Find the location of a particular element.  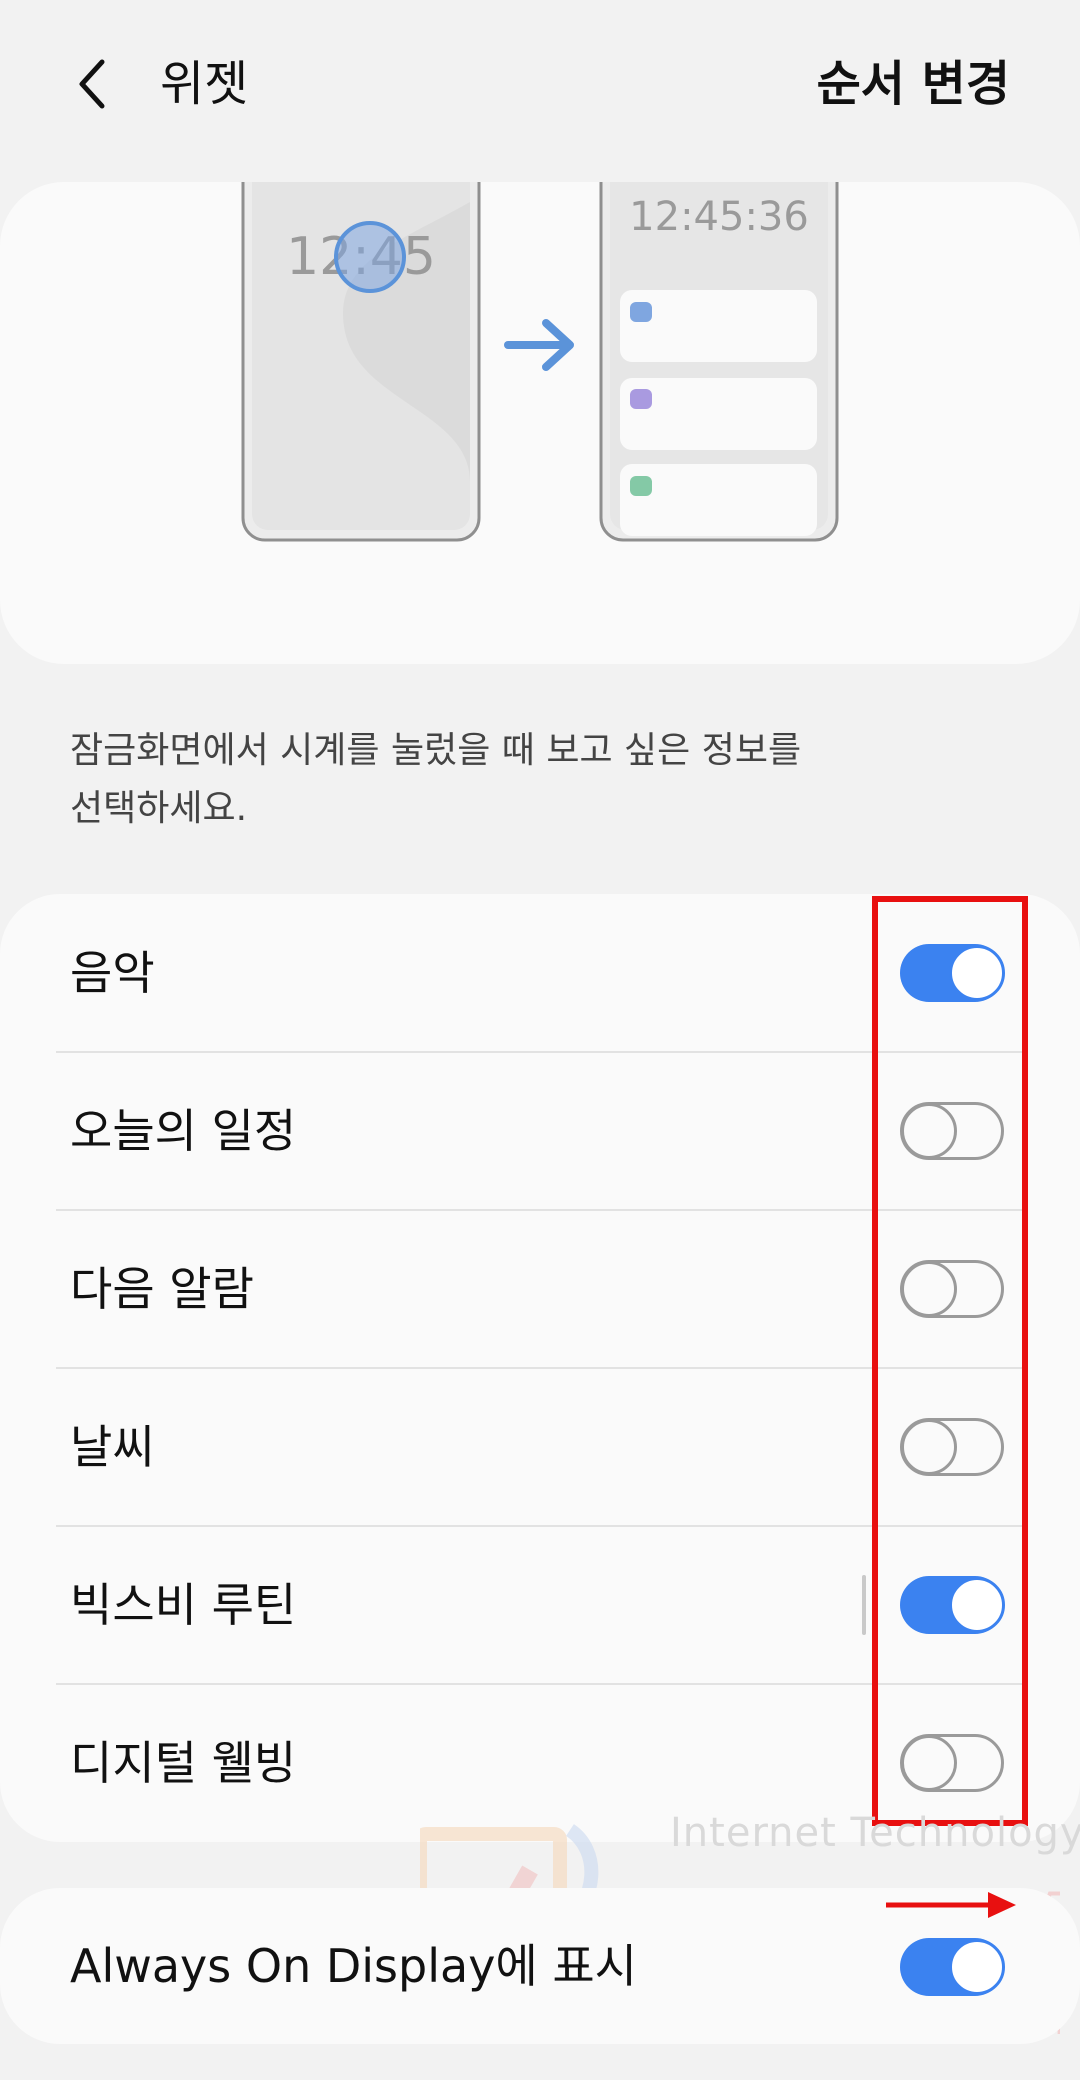

clock-after: 12:45:36 is located at coordinates (719, 217).